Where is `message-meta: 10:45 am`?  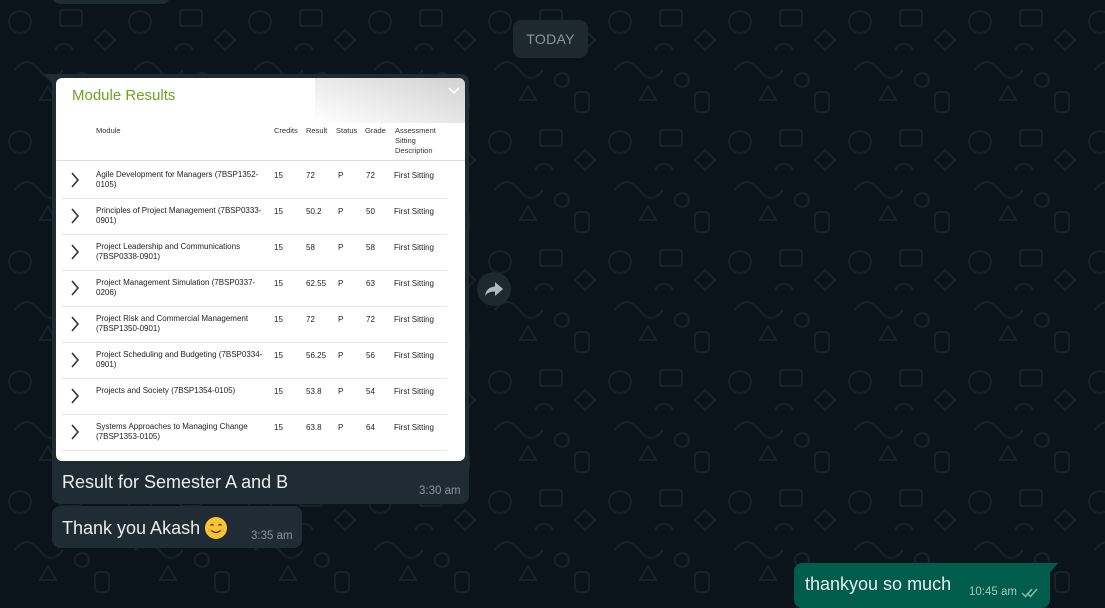 message-meta: 10:45 am is located at coordinates (1004, 592).